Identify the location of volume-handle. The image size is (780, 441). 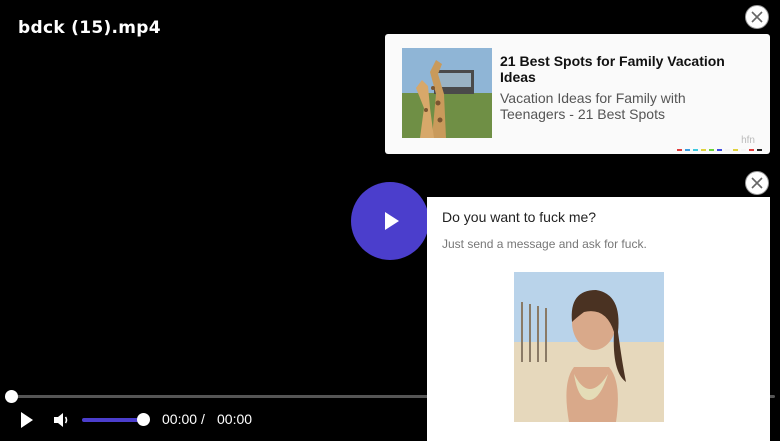
(143, 419).